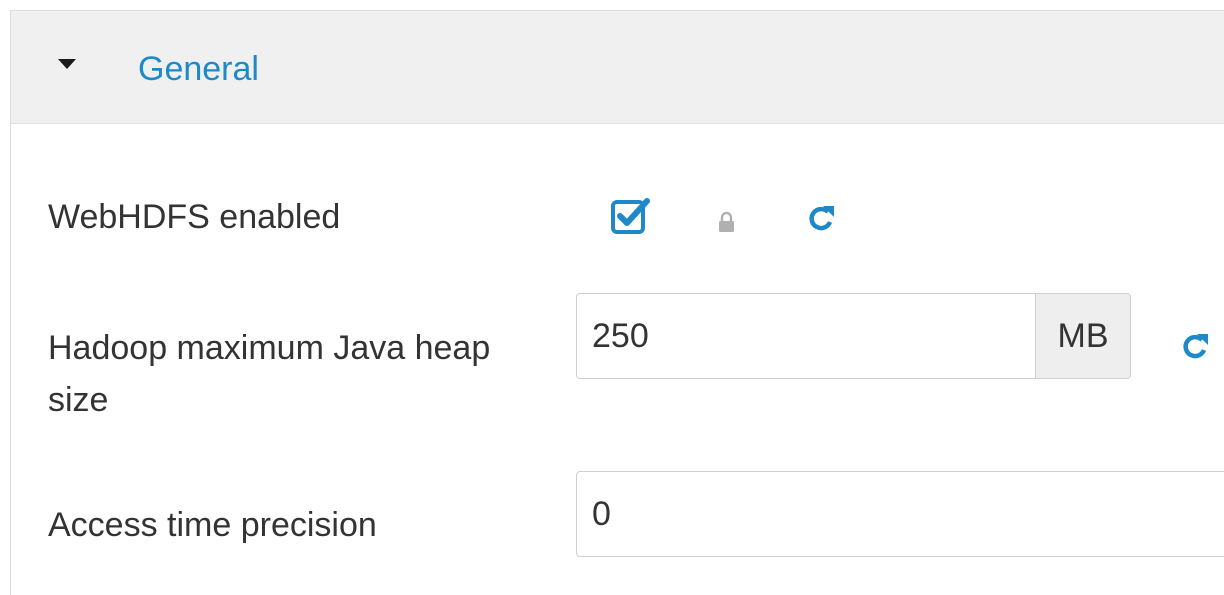 This screenshot has width=1224, height=595. I want to click on caret-down-icon, so click(67, 64).